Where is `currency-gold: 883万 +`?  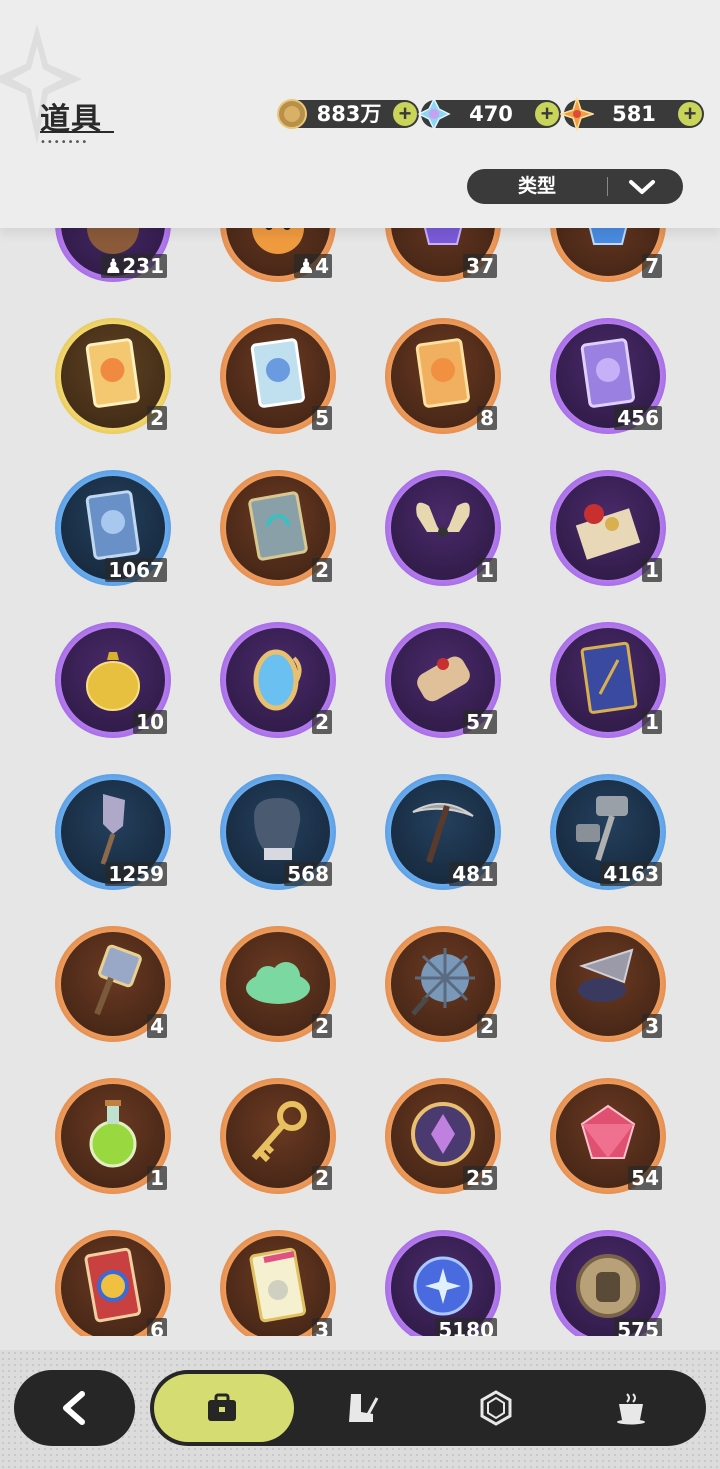 currency-gold: 883万 + is located at coordinates (348, 114).